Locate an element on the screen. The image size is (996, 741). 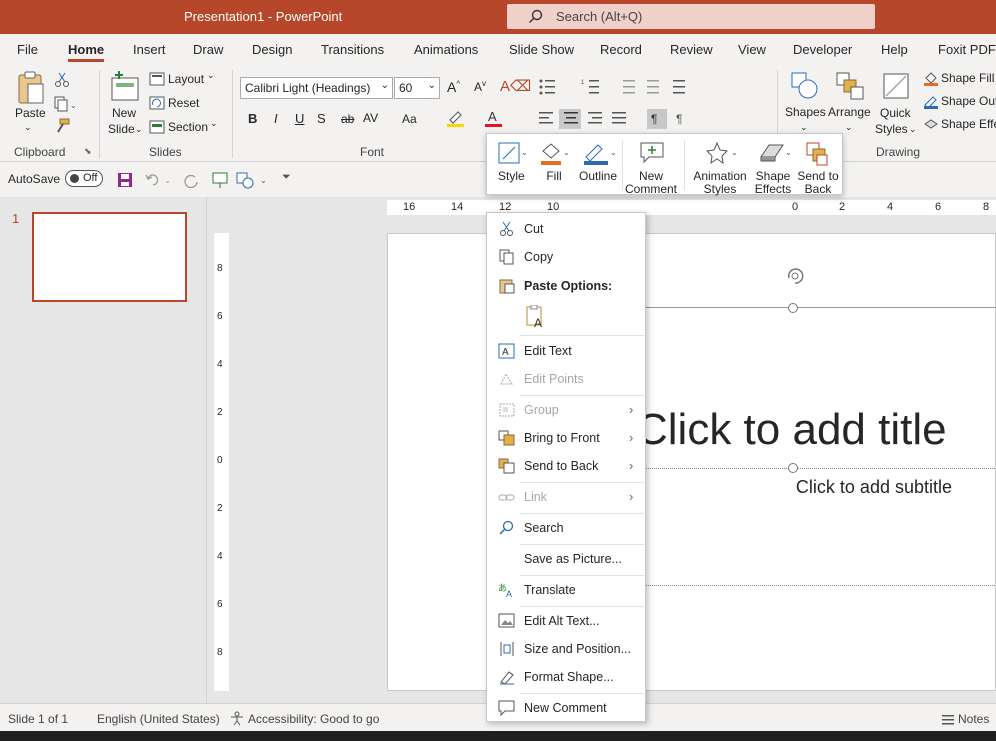
outline-pen-icon: ⌄ is located at coordinates (600, 154).